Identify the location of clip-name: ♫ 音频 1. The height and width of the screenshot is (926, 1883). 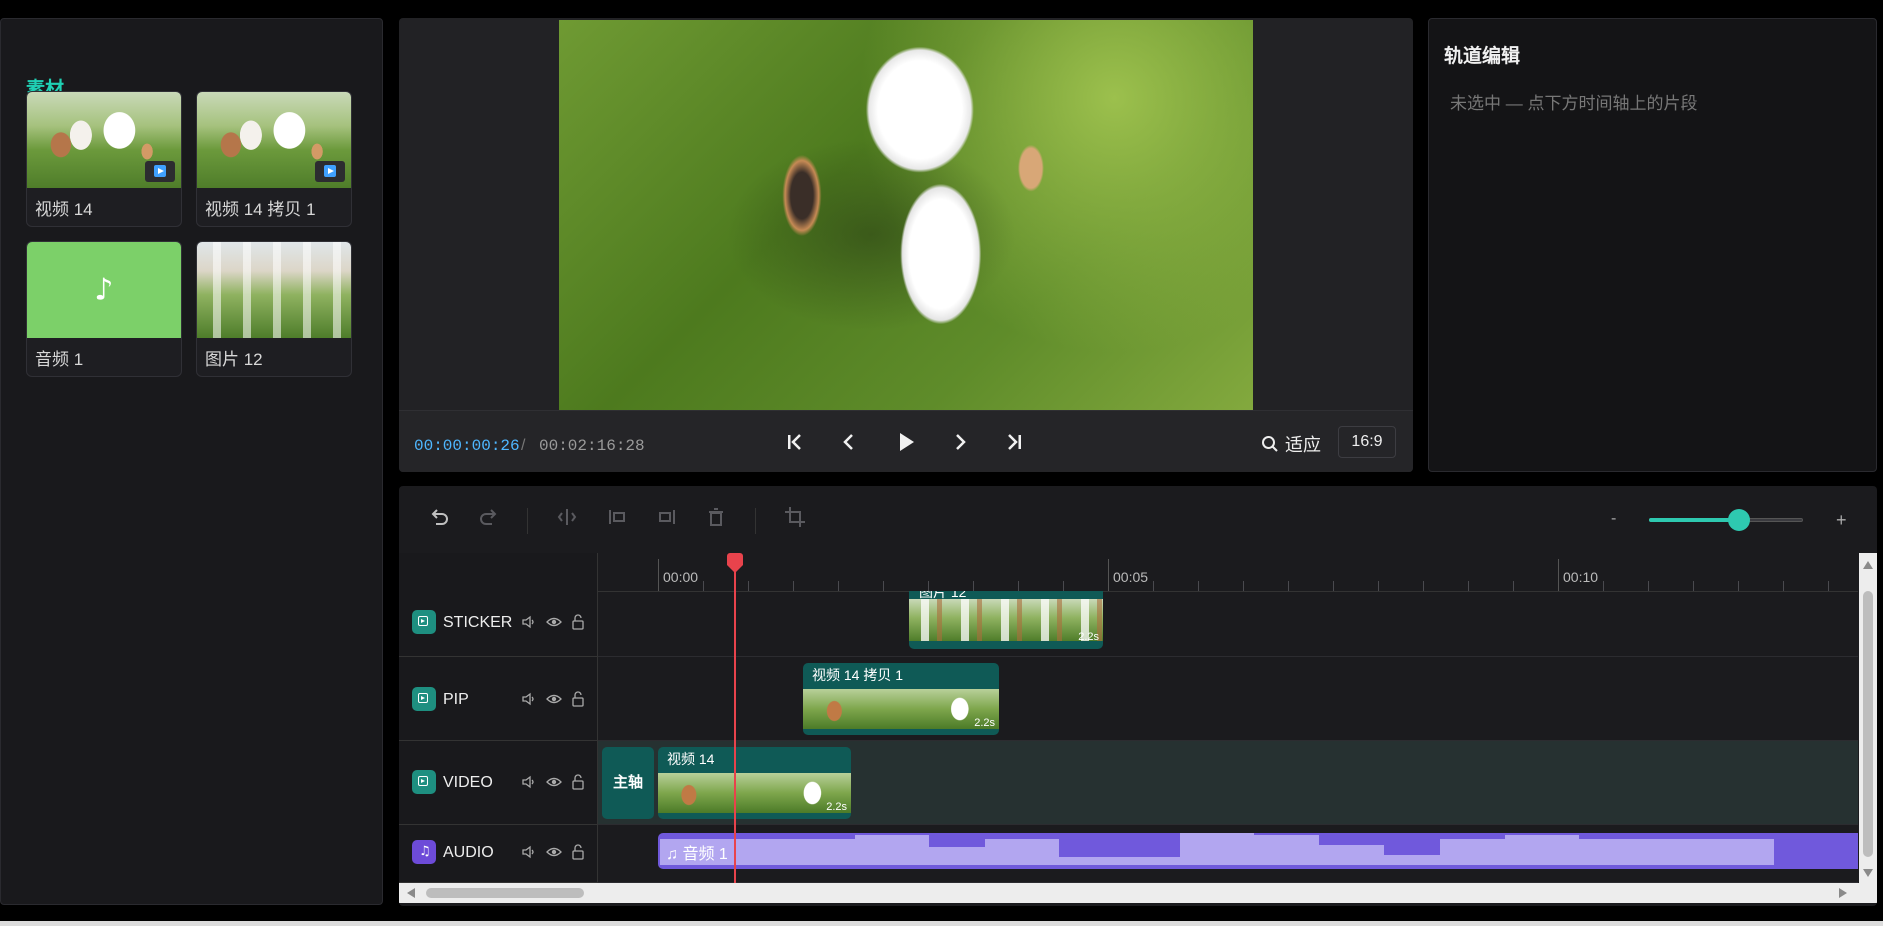
(697, 854).